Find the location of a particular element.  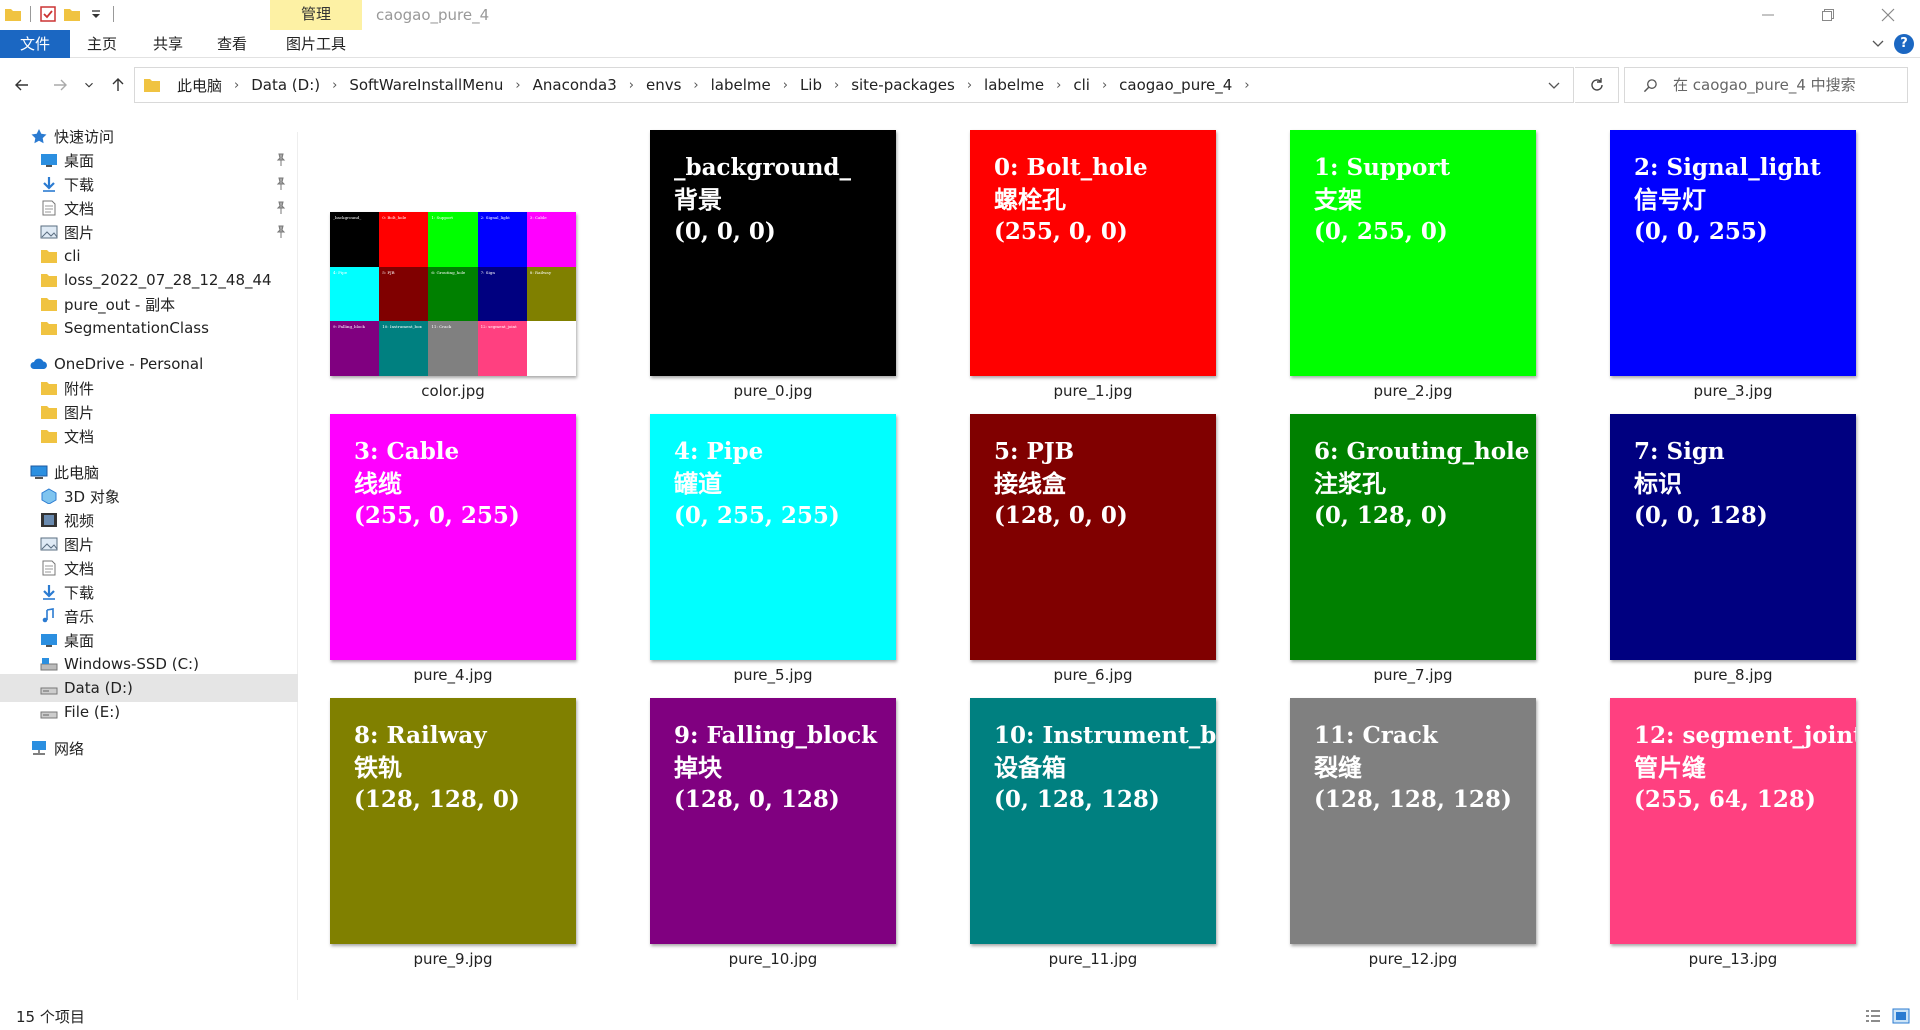

new-folder-icon is located at coordinates (72, 14).